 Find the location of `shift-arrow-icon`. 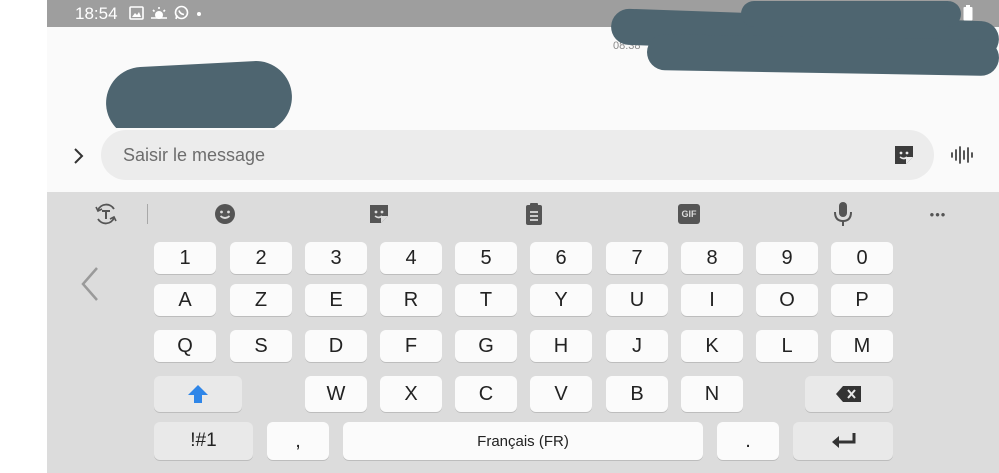

shift-arrow-icon is located at coordinates (198, 394).